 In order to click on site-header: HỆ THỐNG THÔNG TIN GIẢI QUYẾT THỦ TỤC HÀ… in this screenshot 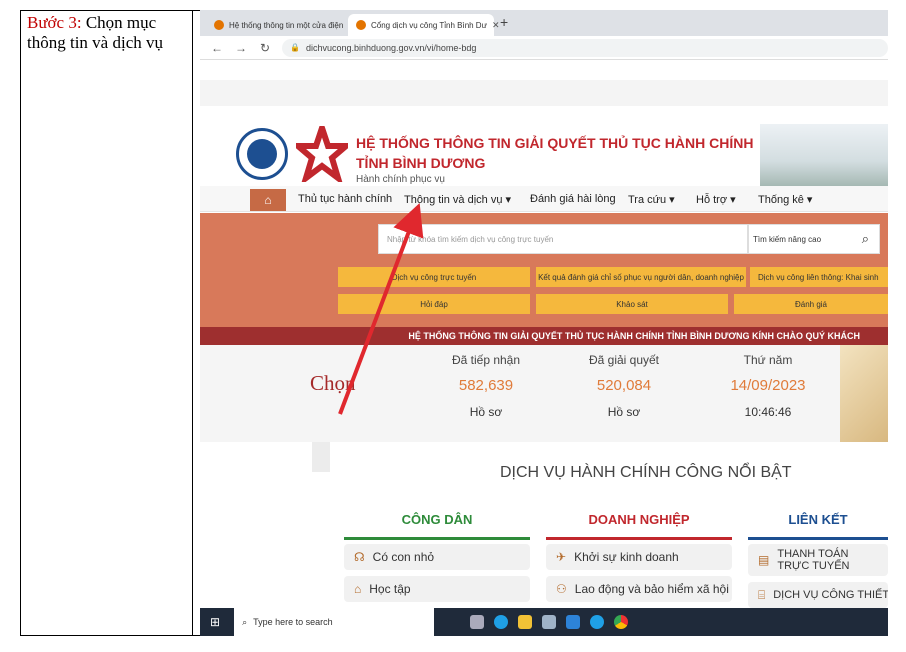, I will do `click(544, 146)`.